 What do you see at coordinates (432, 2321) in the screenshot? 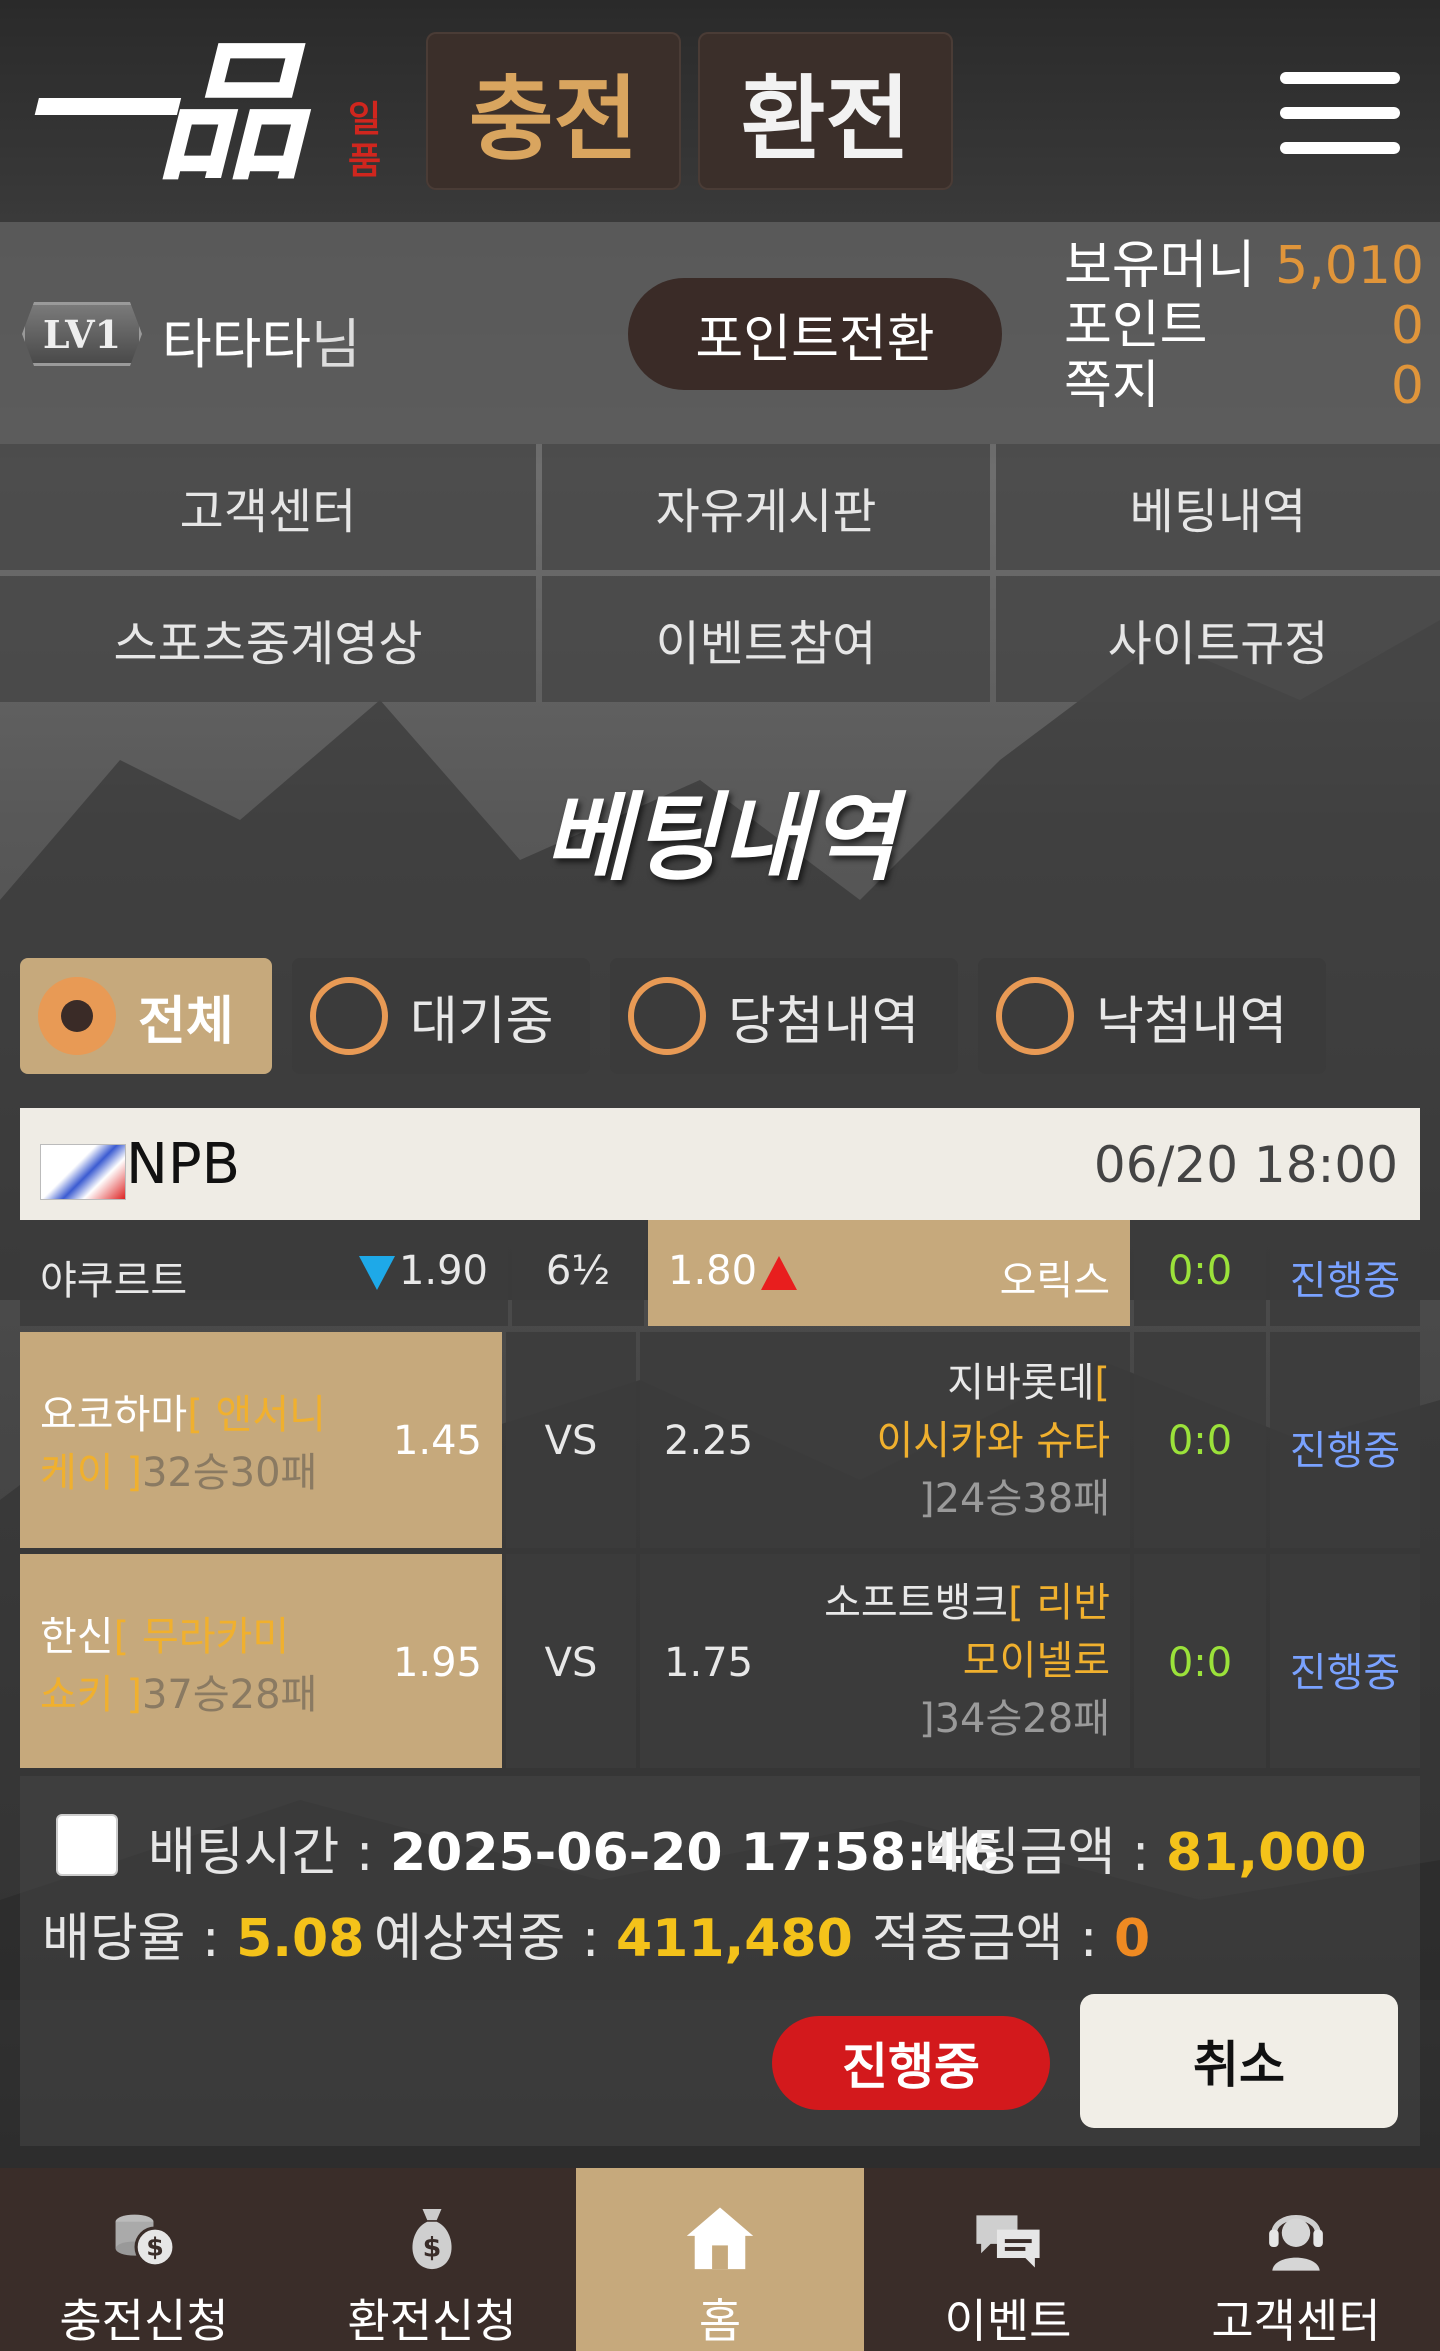
I see `nav-label: 환전신청` at bounding box center [432, 2321].